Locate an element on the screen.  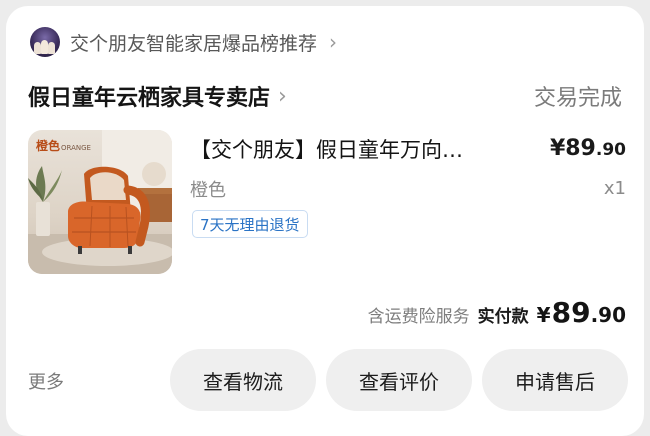
product-thumbnail: 橙色ORANGE is located at coordinates (100, 202).